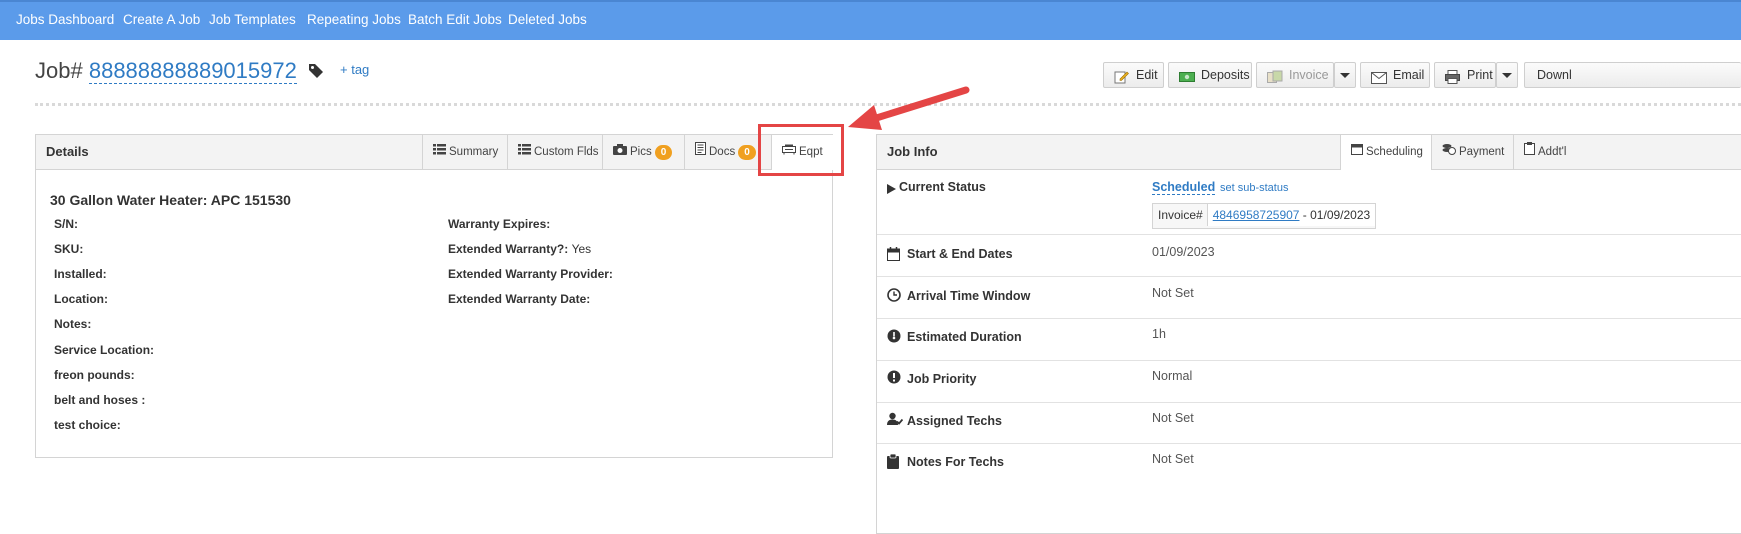  What do you see at coordinates (354, 69) in the screenshot?
I see `add-tag-link: + tag` at bounding box center [354, 69].